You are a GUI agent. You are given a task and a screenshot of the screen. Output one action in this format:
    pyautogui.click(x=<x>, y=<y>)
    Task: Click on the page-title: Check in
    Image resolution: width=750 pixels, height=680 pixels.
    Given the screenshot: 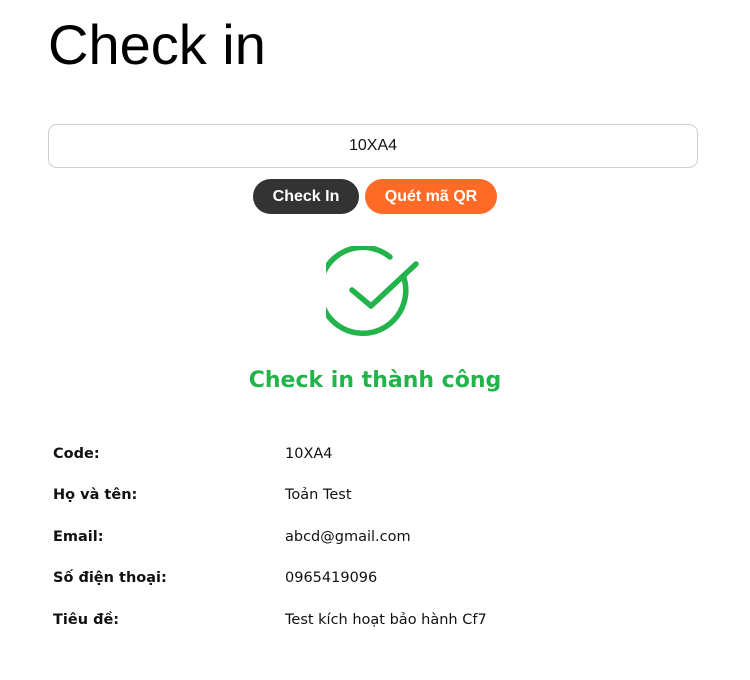 What is the action you would take?
    pyautogui.click(x=157, y=44)
    